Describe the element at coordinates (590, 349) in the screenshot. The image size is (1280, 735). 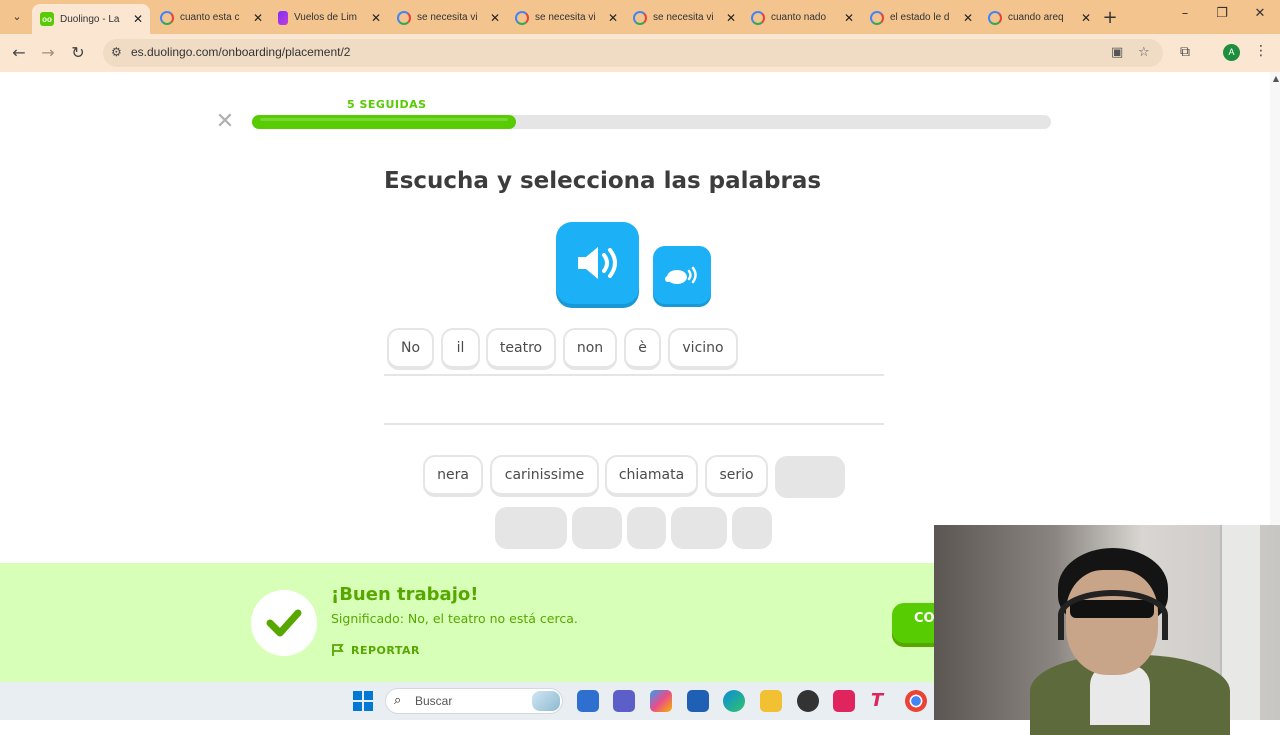
I see `selected-word-chip: non` at that location.